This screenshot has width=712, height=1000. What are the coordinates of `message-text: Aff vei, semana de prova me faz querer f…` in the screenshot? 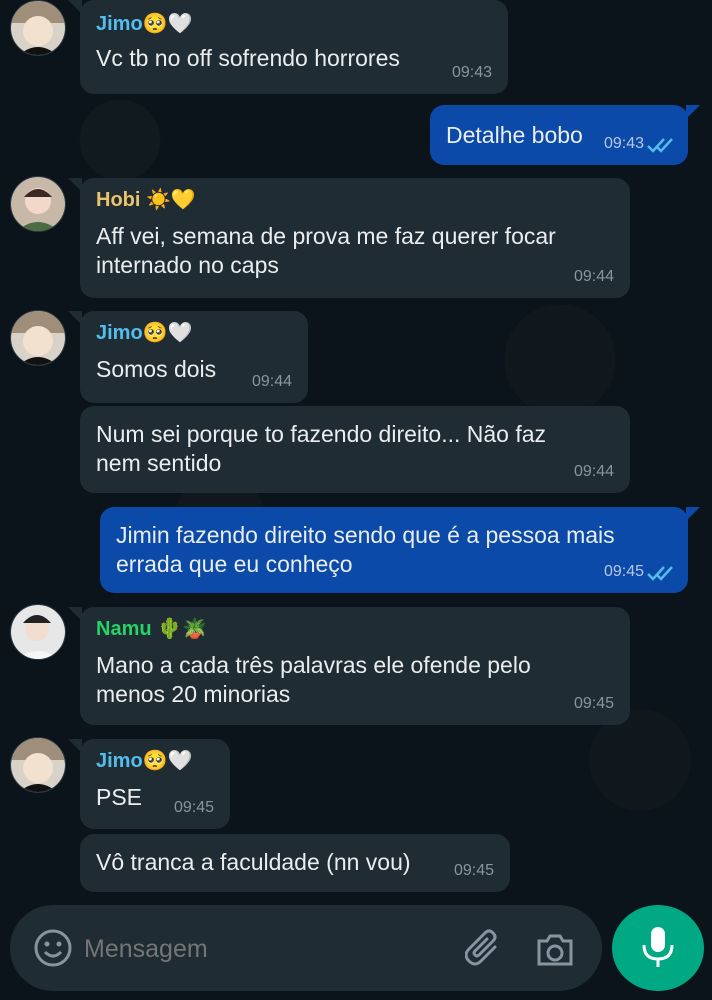 It's located at (326, 250).